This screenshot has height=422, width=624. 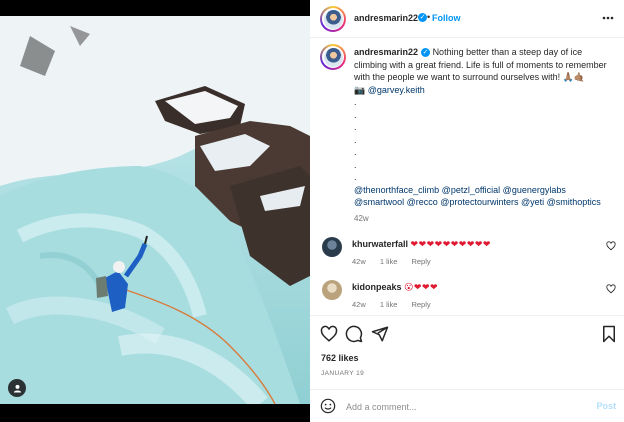 I want to click on add-comment-bar: Post, so click(x=467, y=405).